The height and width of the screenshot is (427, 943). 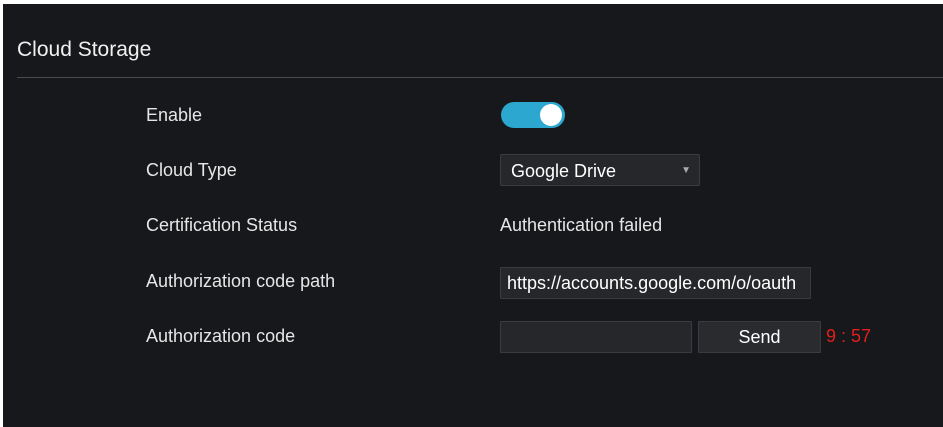 What do you see at coordinates (564, 171) in the screenshot?
I see `cloud-type-value: Google Drive` at bounding box center [564, 171].